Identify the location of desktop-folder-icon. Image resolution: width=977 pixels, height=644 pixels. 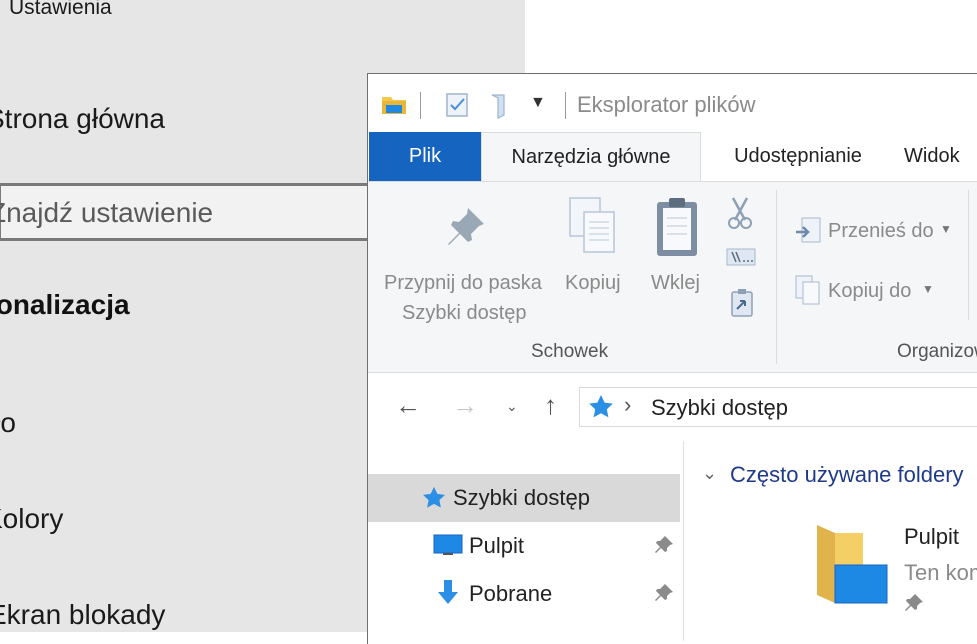
(853, 566).